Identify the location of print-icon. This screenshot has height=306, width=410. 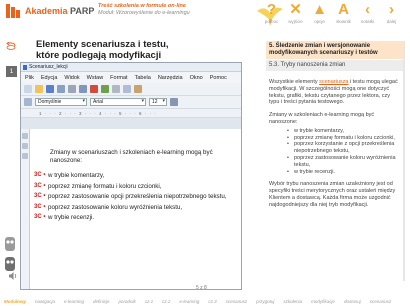
(72, 89).